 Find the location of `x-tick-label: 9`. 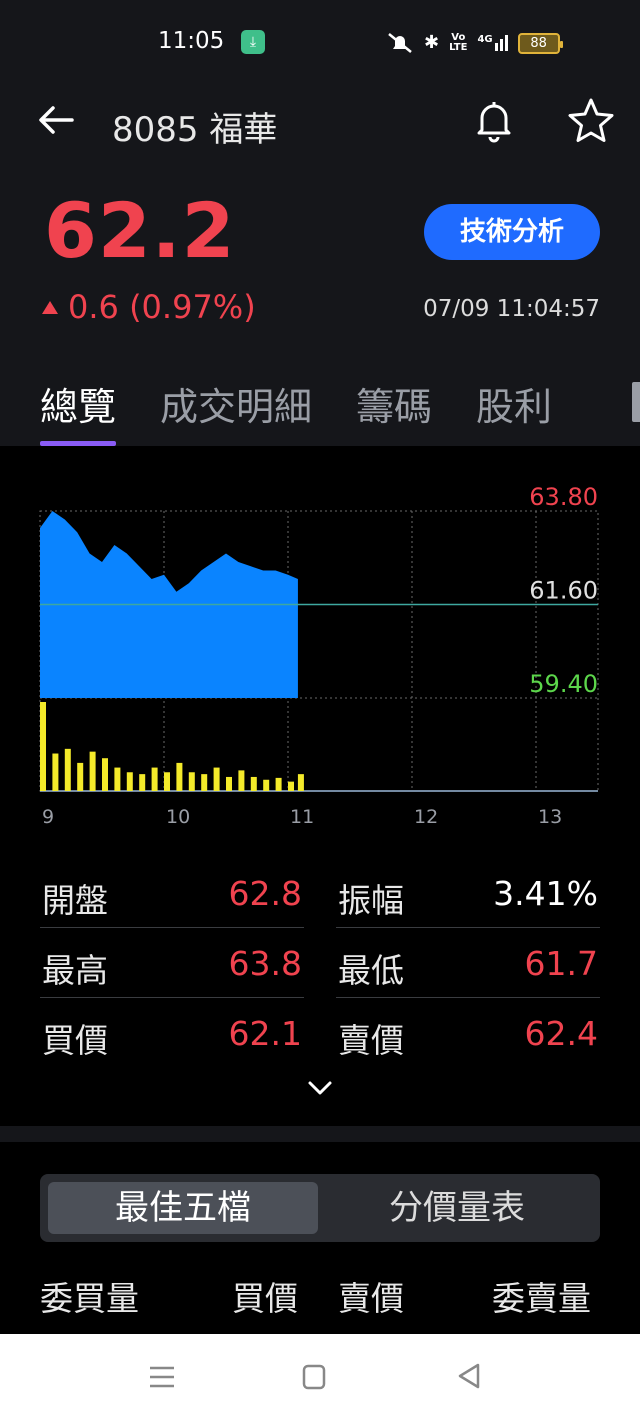

x-tick-label: 9 is located at coordinates (48, 817).